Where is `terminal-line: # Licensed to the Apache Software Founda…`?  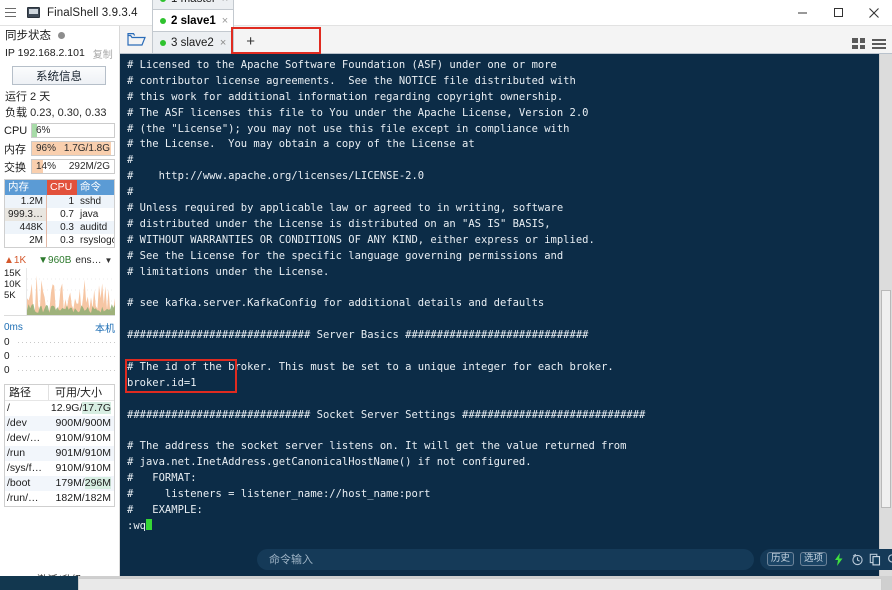 terminal-line: # Licensed to the Apache Software Founda… is located at coordinates (342, 65).